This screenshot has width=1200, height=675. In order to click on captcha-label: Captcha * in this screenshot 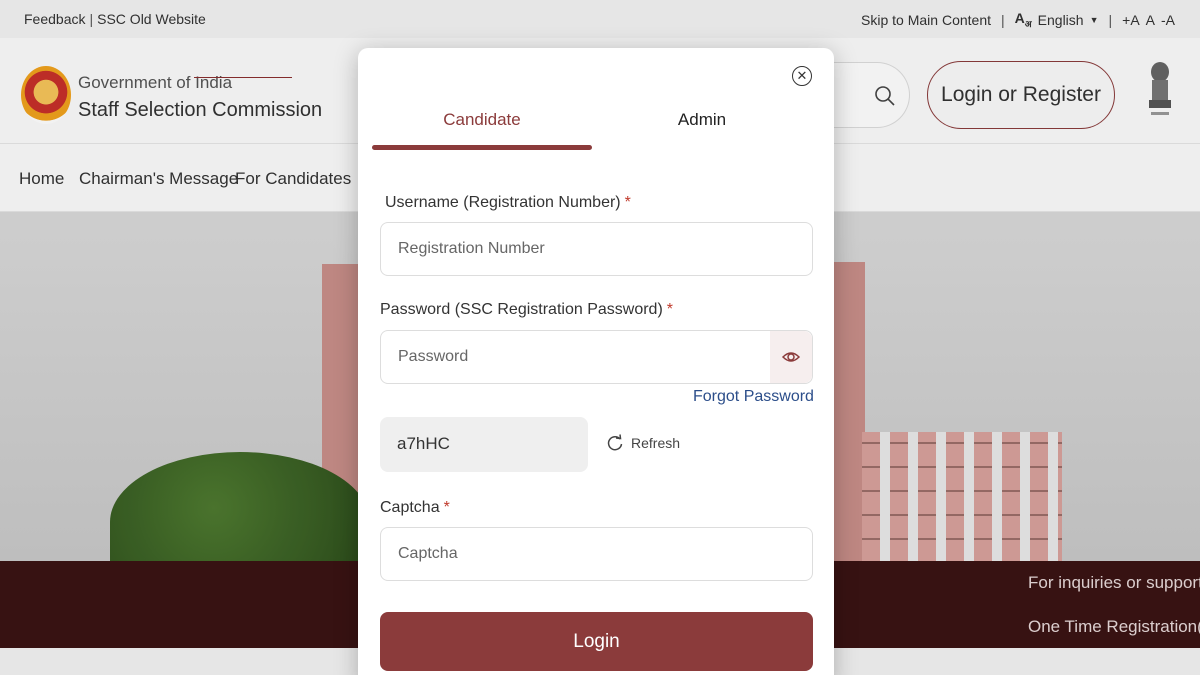, I will do `click(415, 508)`.